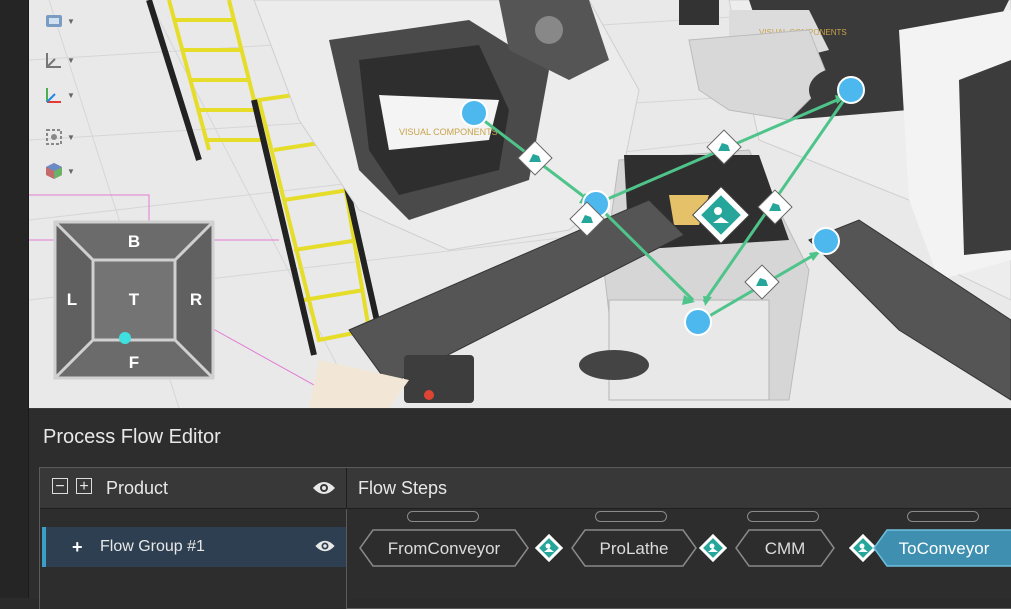 This screenshot has width=1011, height=609. I want to click on flow-group-visibility-eye-icon, so click(325, 548).